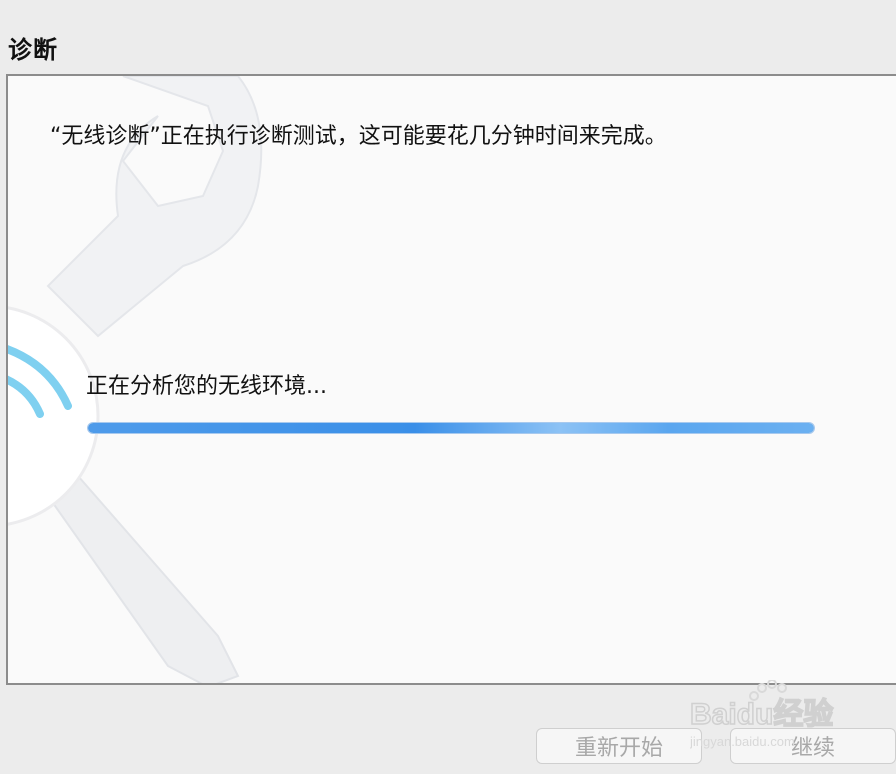  I want to click on watermark-brand: Baidu经验, so click(761, 714).